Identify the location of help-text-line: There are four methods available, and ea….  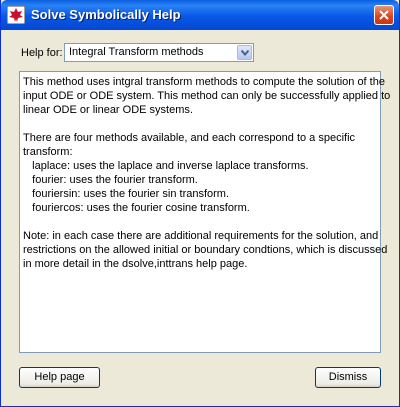
(189, 138).